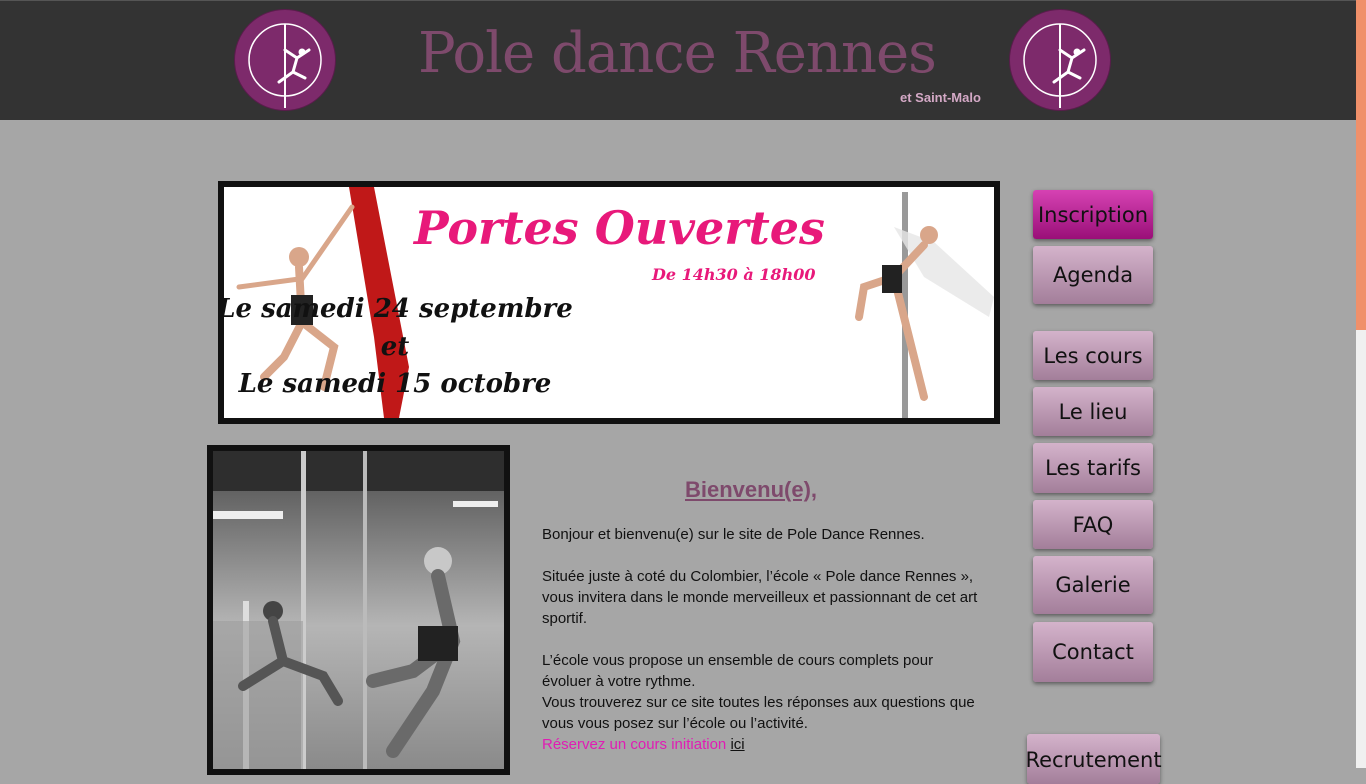 The image size is (1366, 784). Describe the element at coordinates (737, 744) in the screenshot. I see `booking-link: ici` at that location.